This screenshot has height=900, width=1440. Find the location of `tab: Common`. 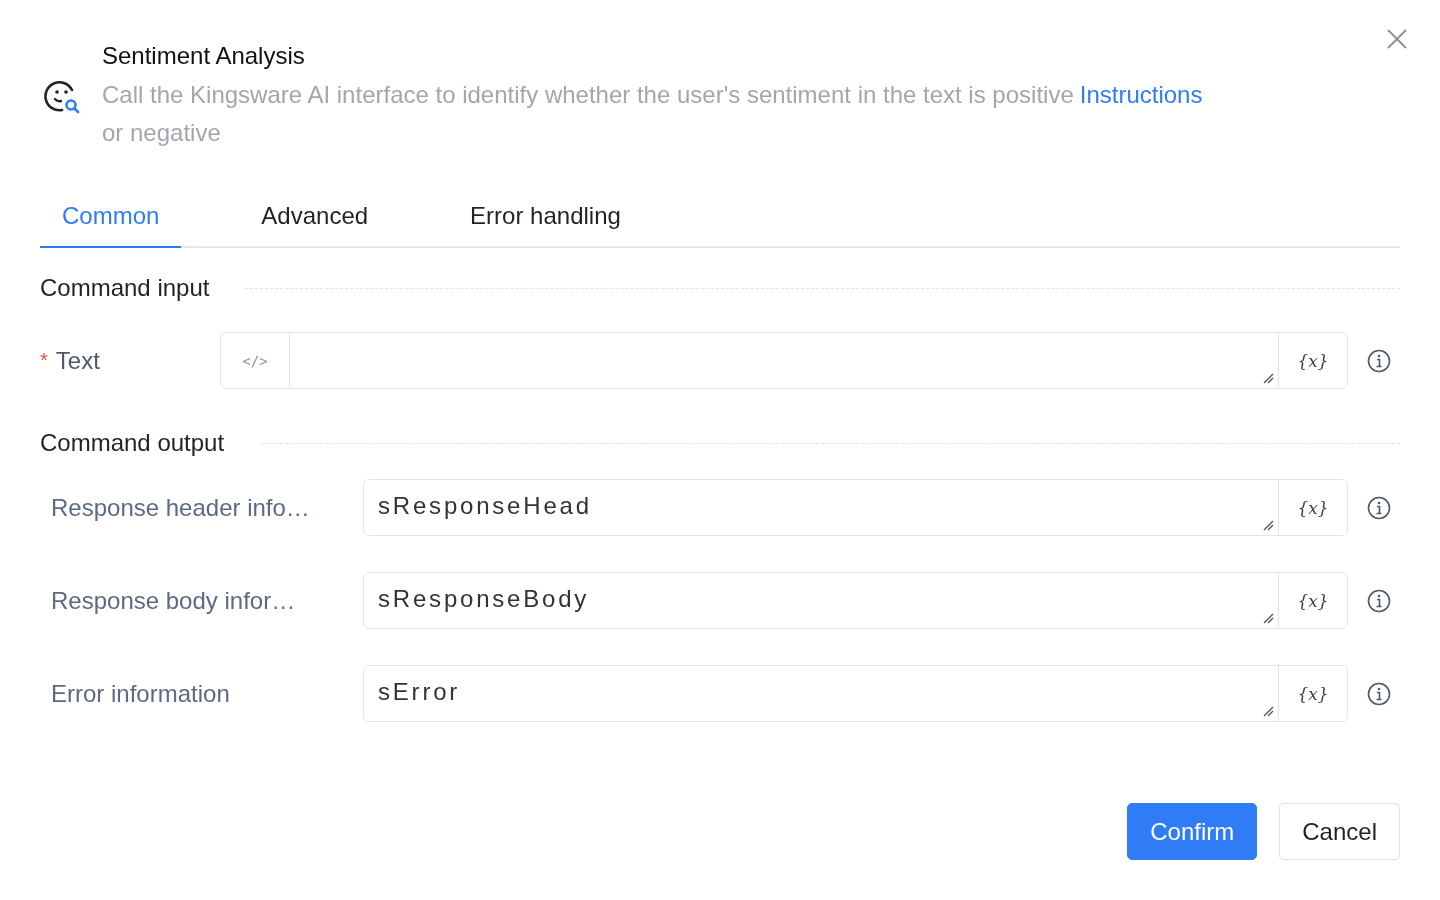

tab: Common is located at coordinates (111, 220).